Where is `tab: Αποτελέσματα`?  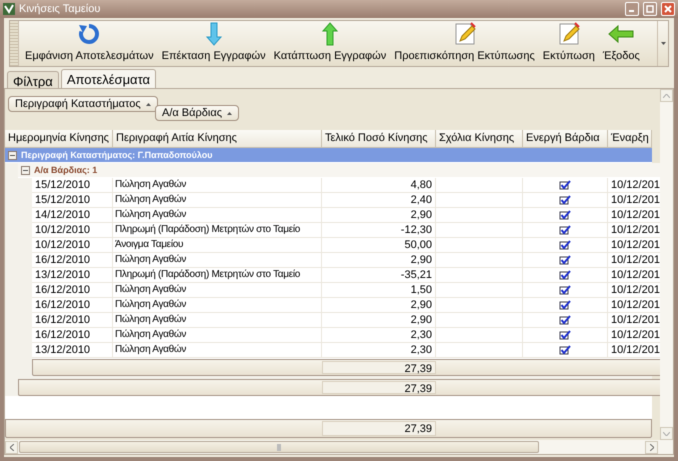 tab: Αποτελέσματα is located at coordinates (108, 78).